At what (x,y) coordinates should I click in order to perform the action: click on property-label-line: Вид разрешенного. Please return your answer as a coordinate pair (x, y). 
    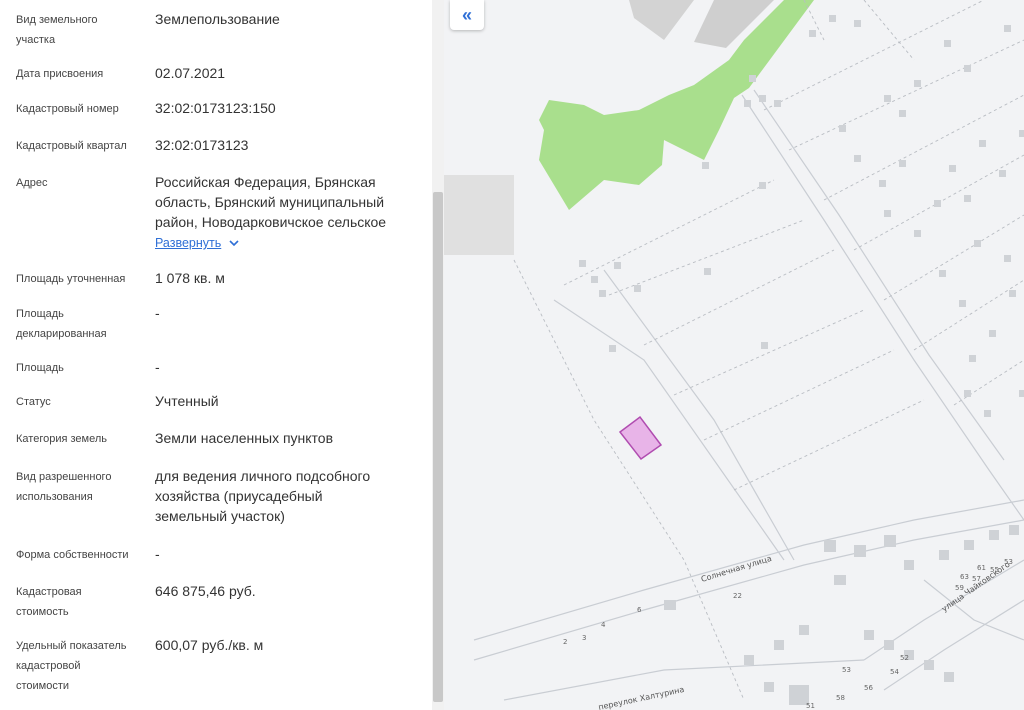
    Looking at the image, I should click on (64, 477).